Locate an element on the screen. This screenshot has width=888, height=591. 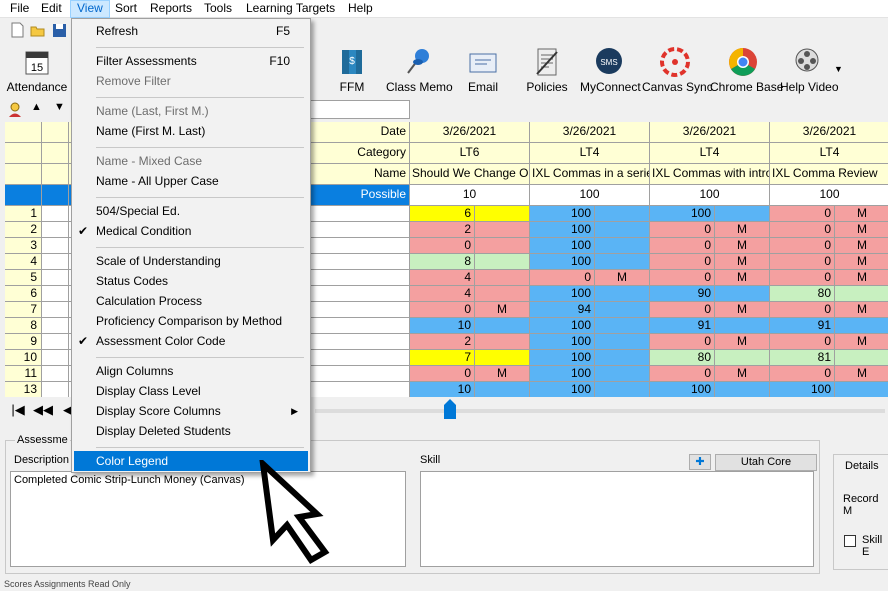
policies-button: Policies is located at coordinates (547, 71).